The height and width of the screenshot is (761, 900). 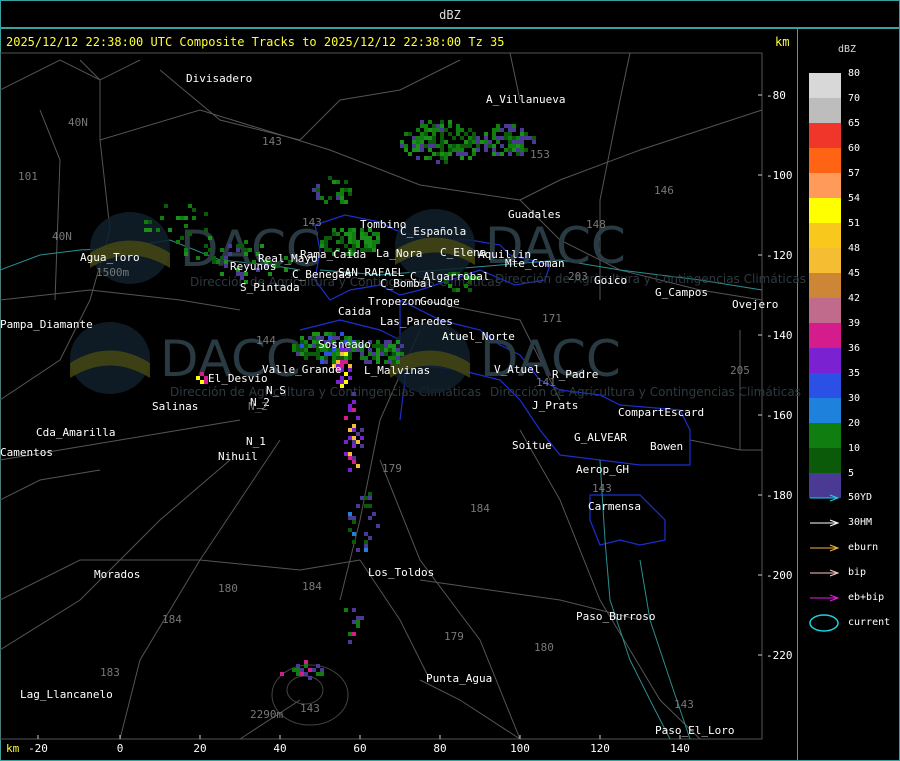 I want to click on place-label: N_S, so click(x=276, y=390).